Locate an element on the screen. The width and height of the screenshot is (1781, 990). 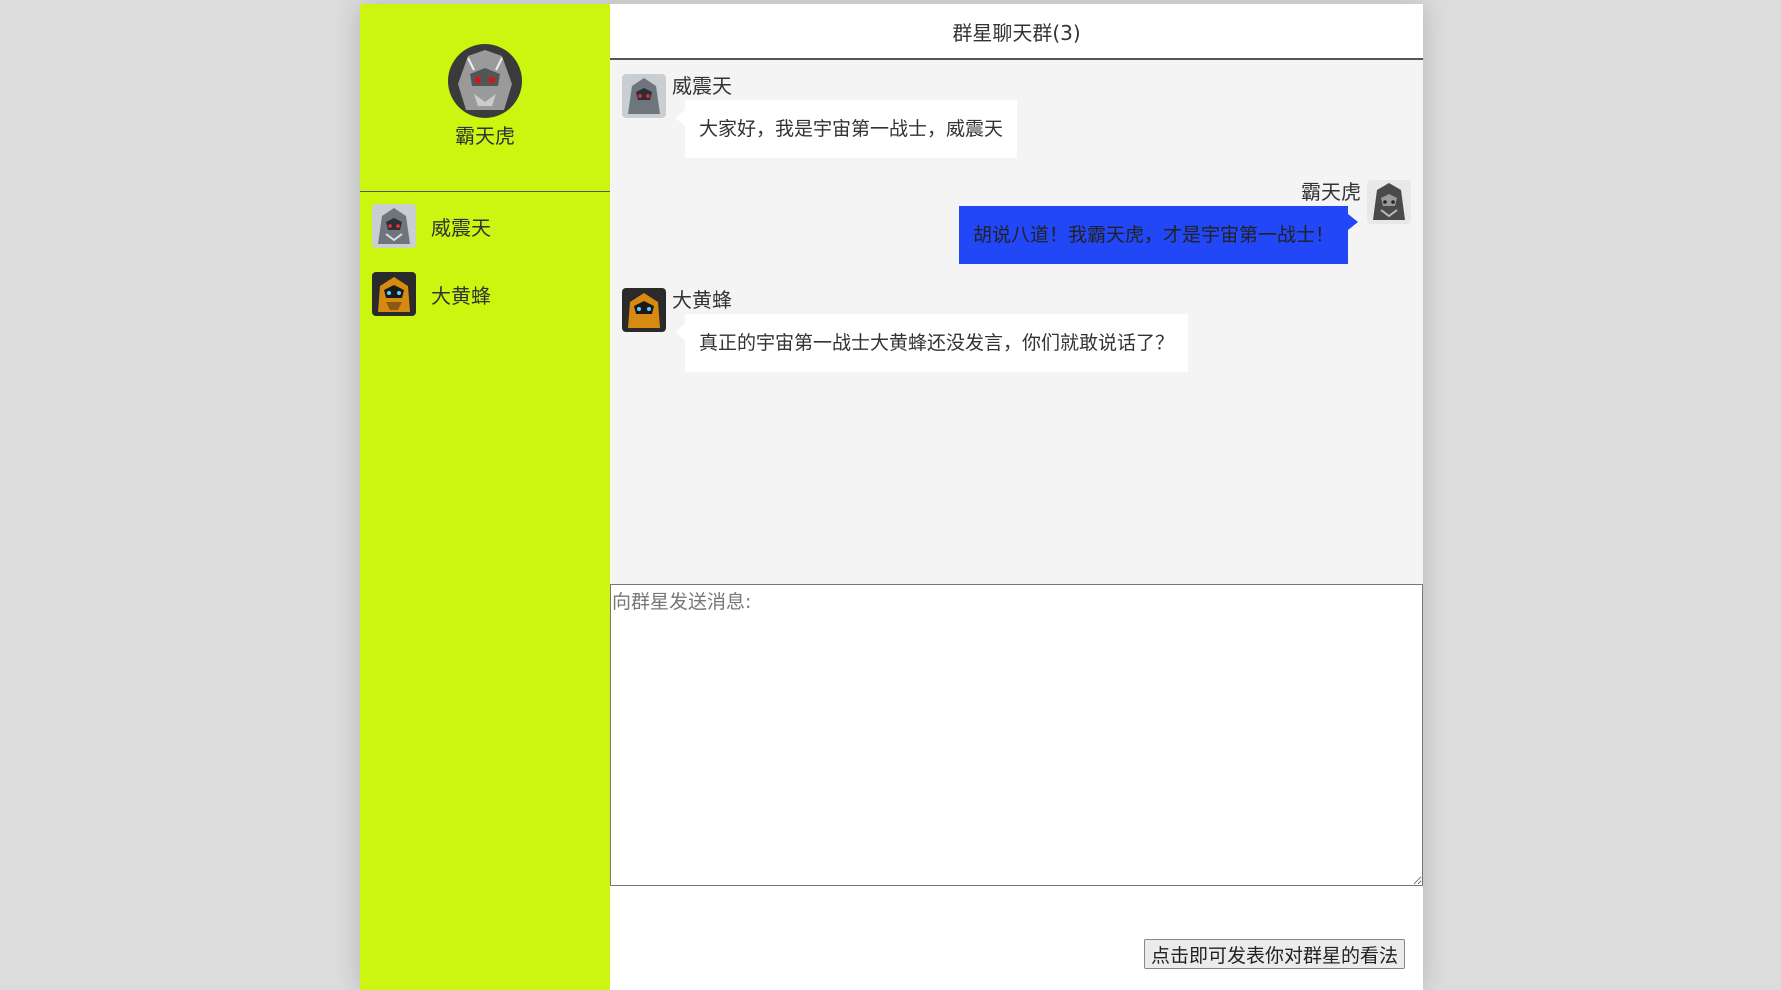
user-profile: 霸天虎 is located at coordinates (485, 98).